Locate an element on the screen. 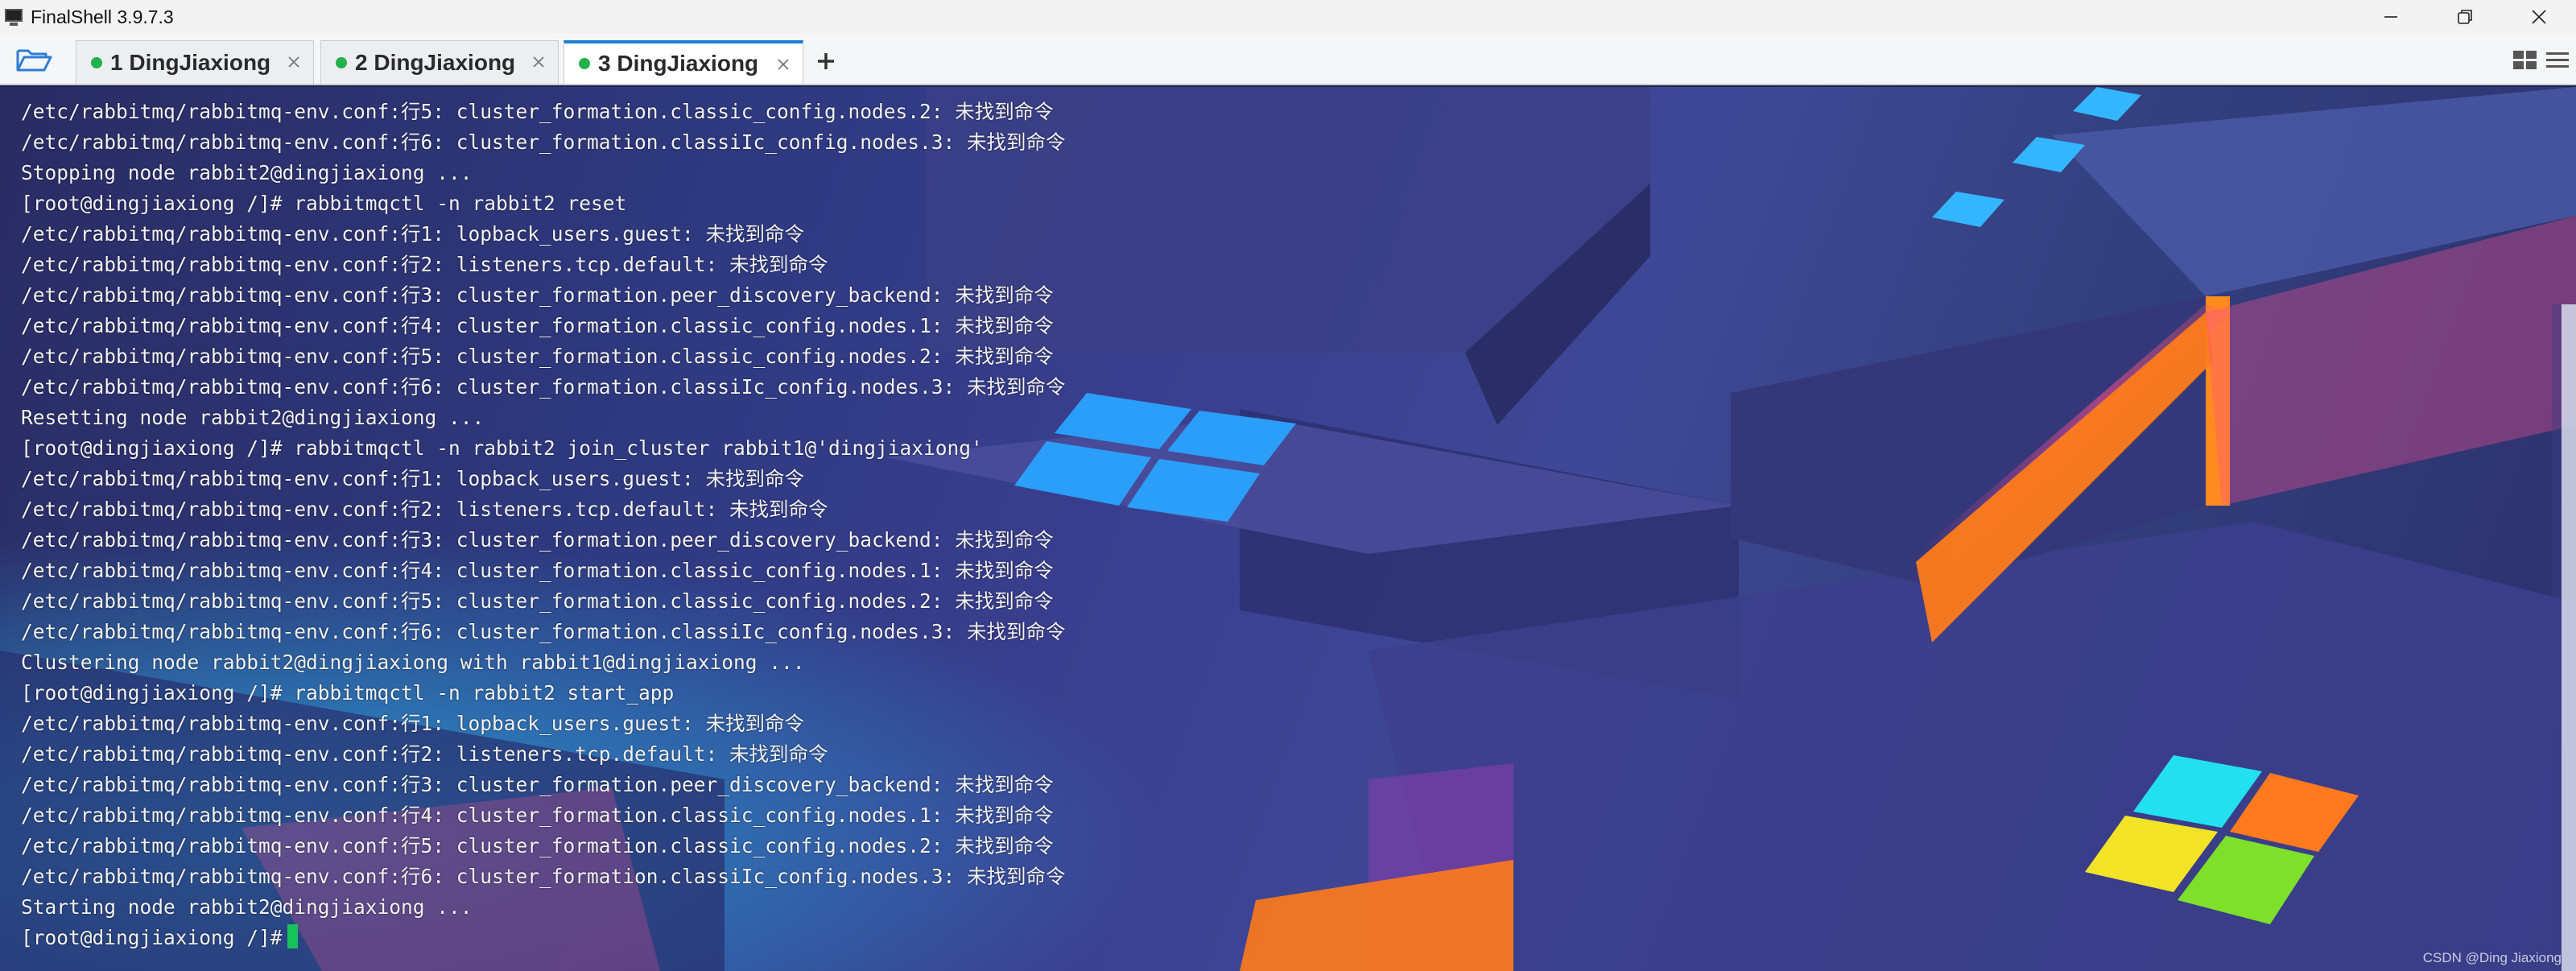 This screenshot has width=2576, height=971. list-view-icon is located at coordinates (2557, 60).